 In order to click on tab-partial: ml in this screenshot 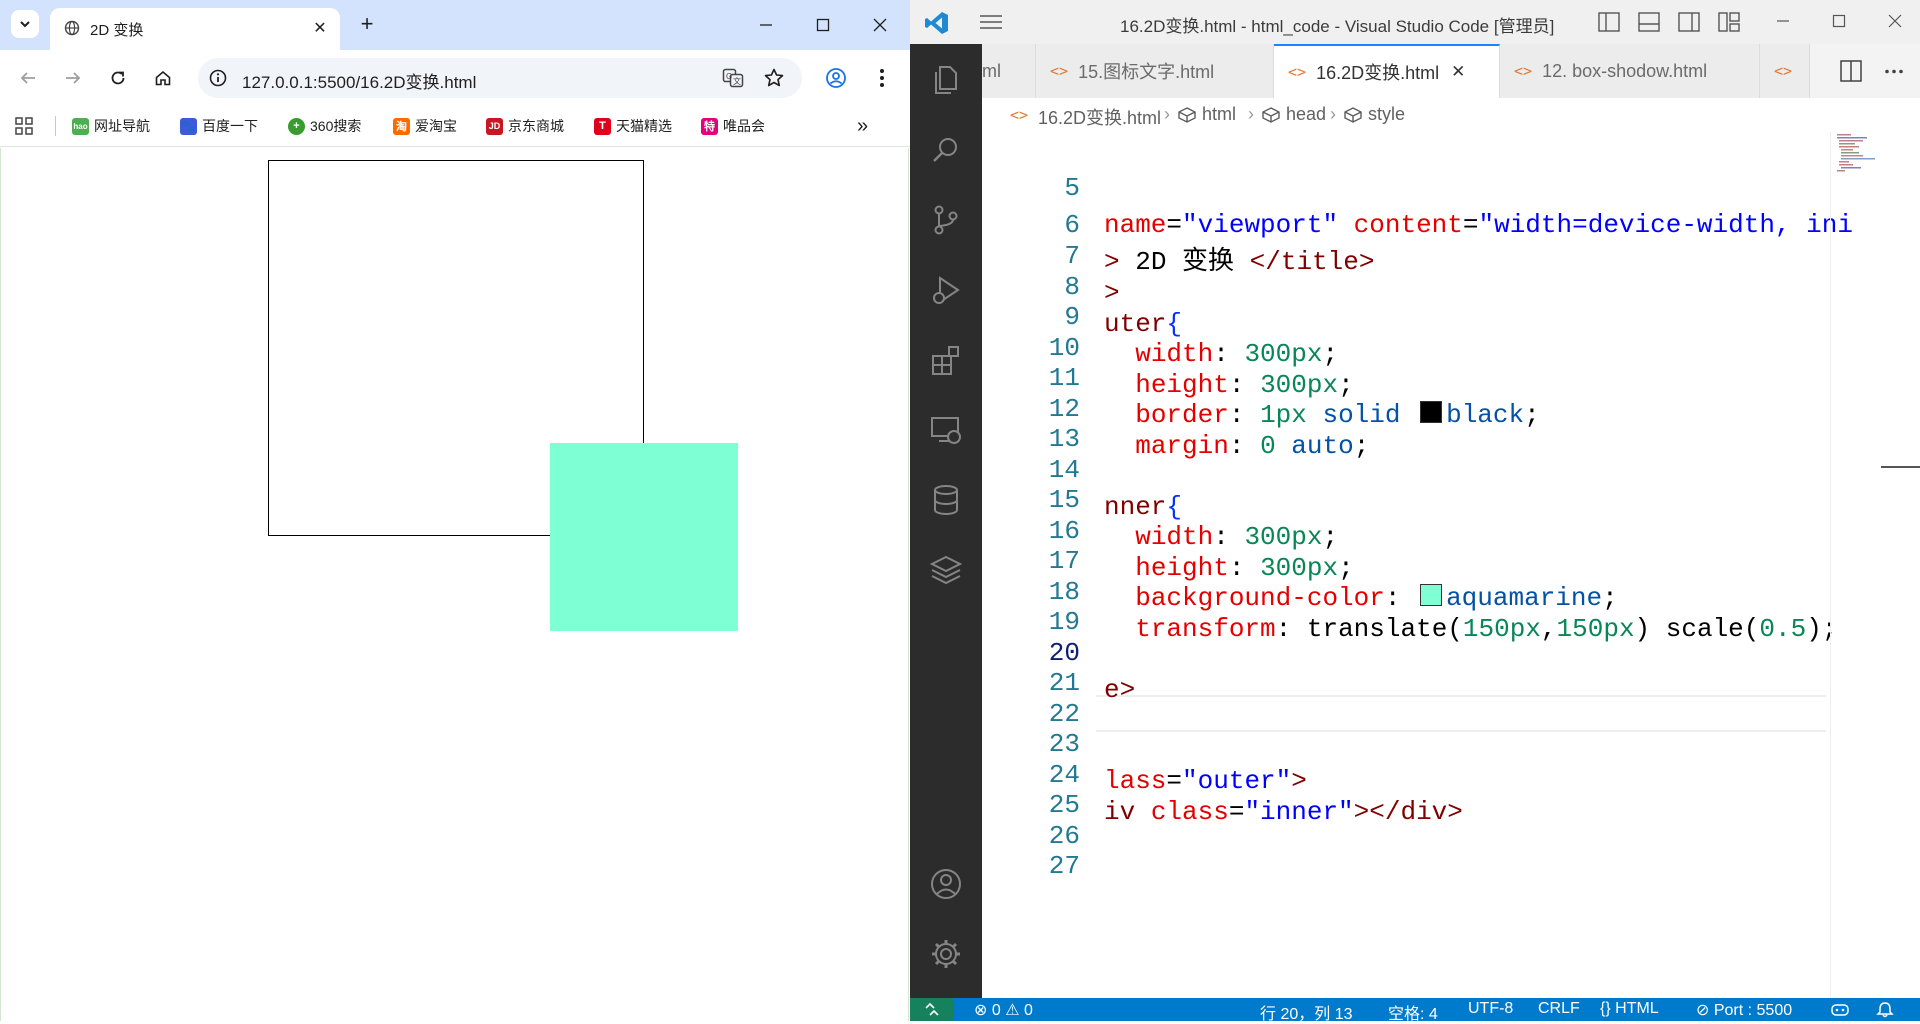, I will do `click(1009, 71)`.